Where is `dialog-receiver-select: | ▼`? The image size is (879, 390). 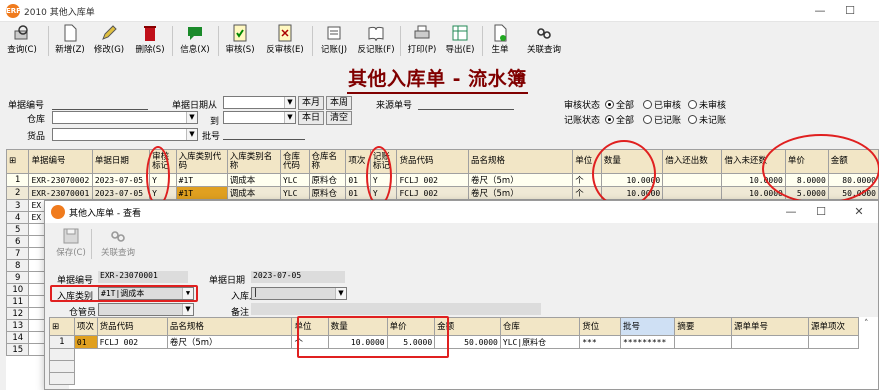 dialog-receiver-select: | ▼ is located at coordinates (299, 293).